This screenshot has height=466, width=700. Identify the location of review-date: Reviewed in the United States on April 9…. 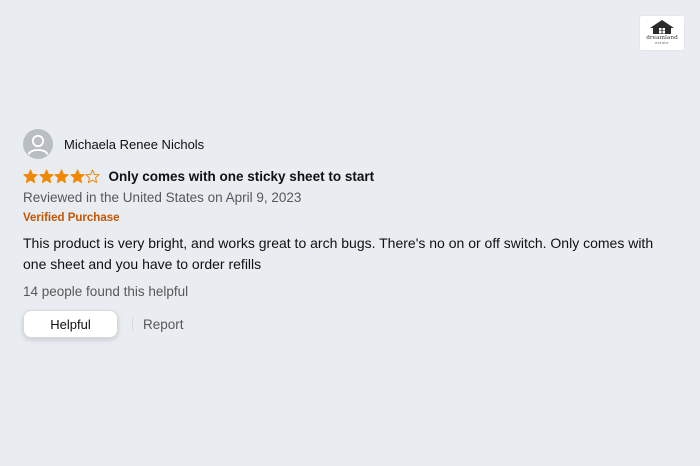
(162, 197).